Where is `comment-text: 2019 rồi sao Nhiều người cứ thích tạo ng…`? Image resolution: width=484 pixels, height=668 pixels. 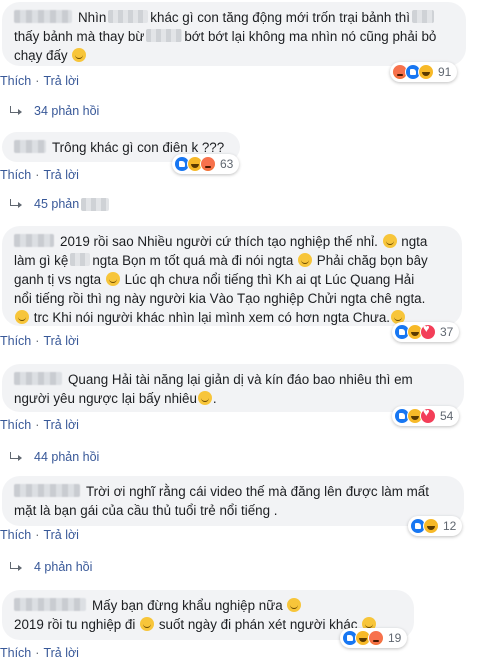 comment-text: 2019 rồi sao Nhiều người cứ thích tạo ng… is located at coordinates (221, 279).